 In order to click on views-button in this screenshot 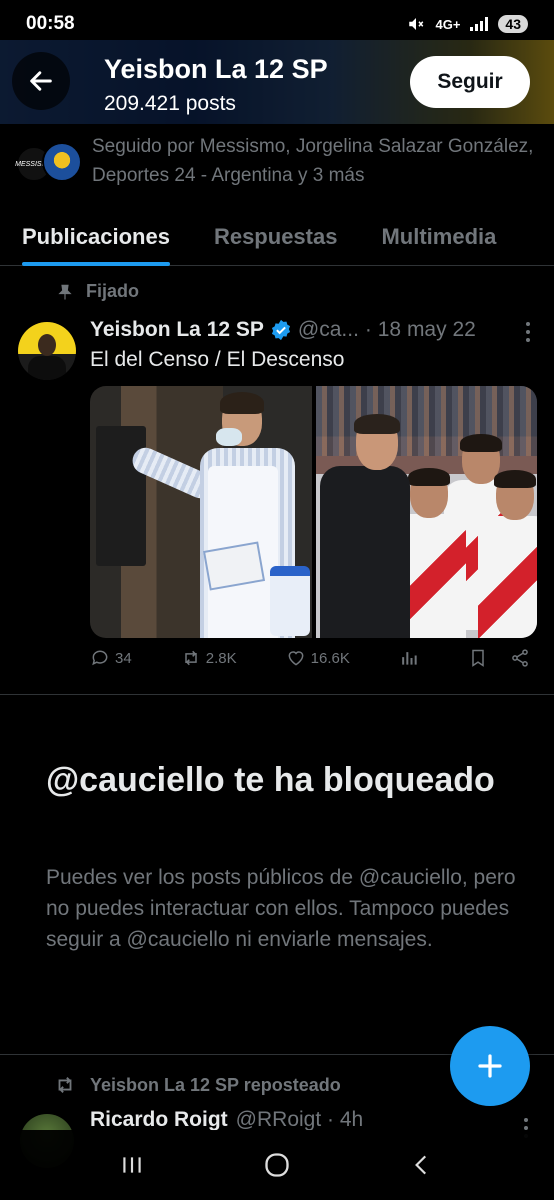, I will do `click(409, 658)`.